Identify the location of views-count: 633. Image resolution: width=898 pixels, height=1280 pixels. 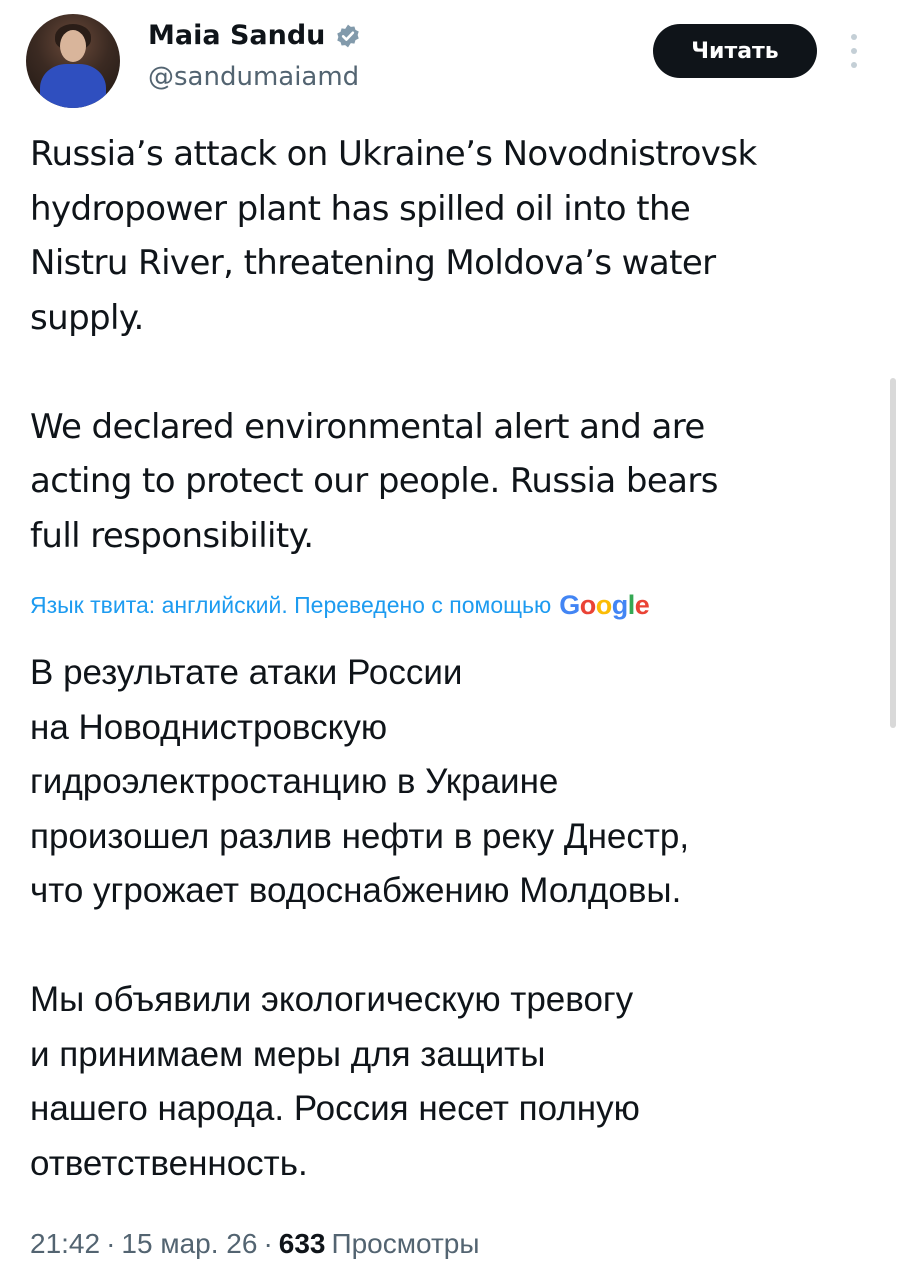
(302, 1244).